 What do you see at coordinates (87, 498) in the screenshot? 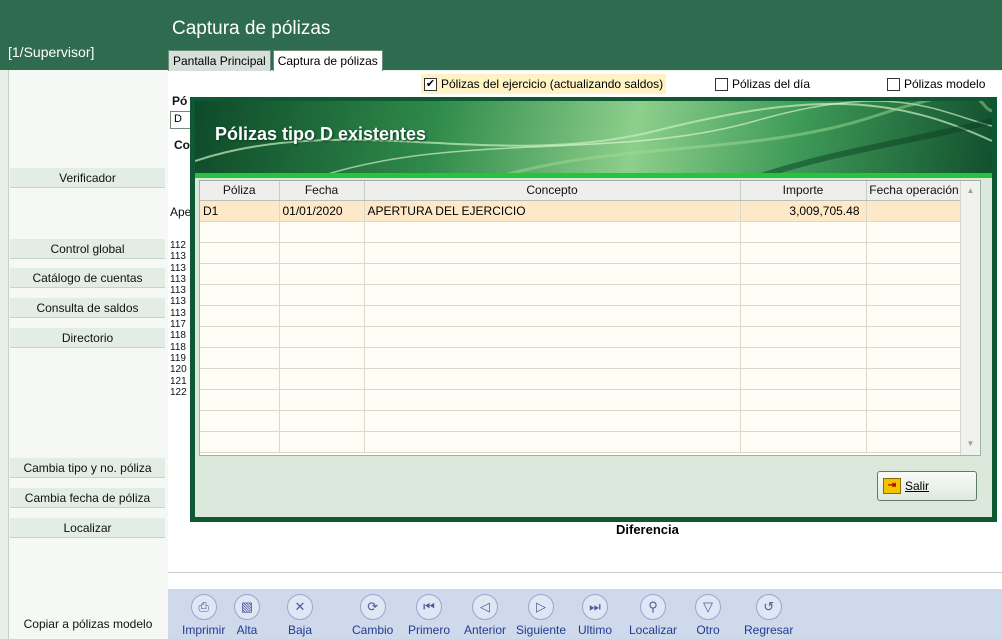
I see `sidebar-item-cambia-fecha: Cambia fecha de póliza` at bounding box center [87, 498].